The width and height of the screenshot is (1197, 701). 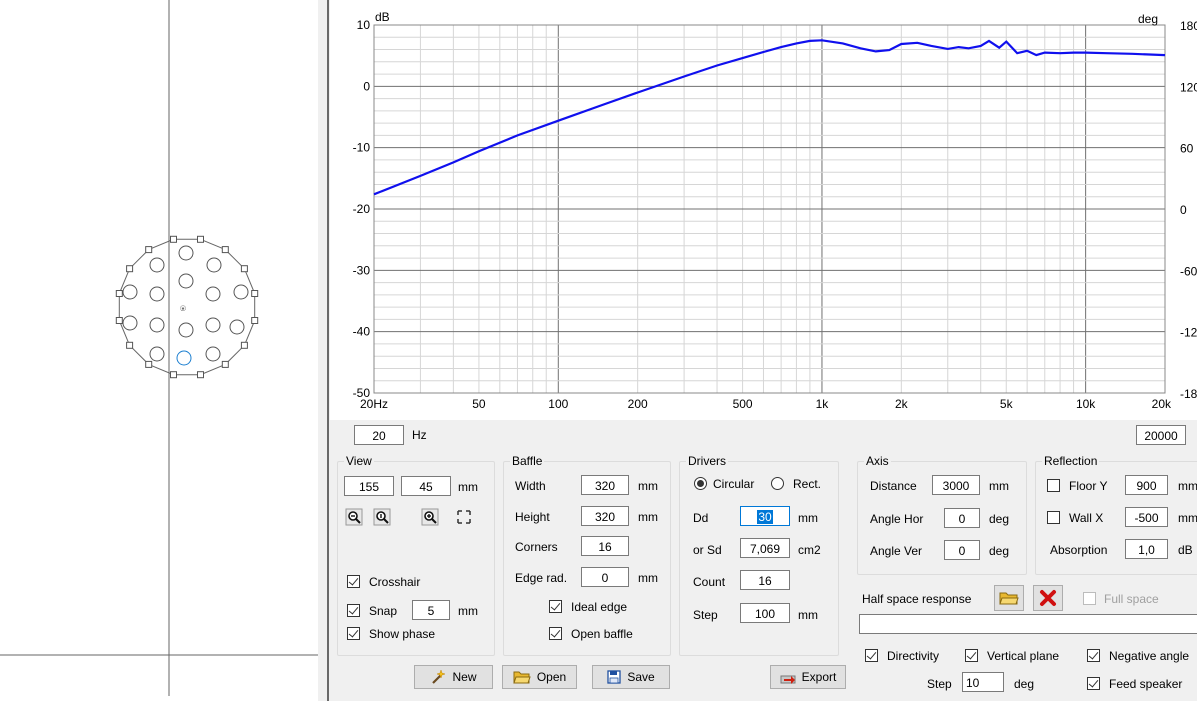 What do you see at coordinates (1028, 624) in the screenshot?
I see `half-space-file-input` at bounding box center [1028, 624].